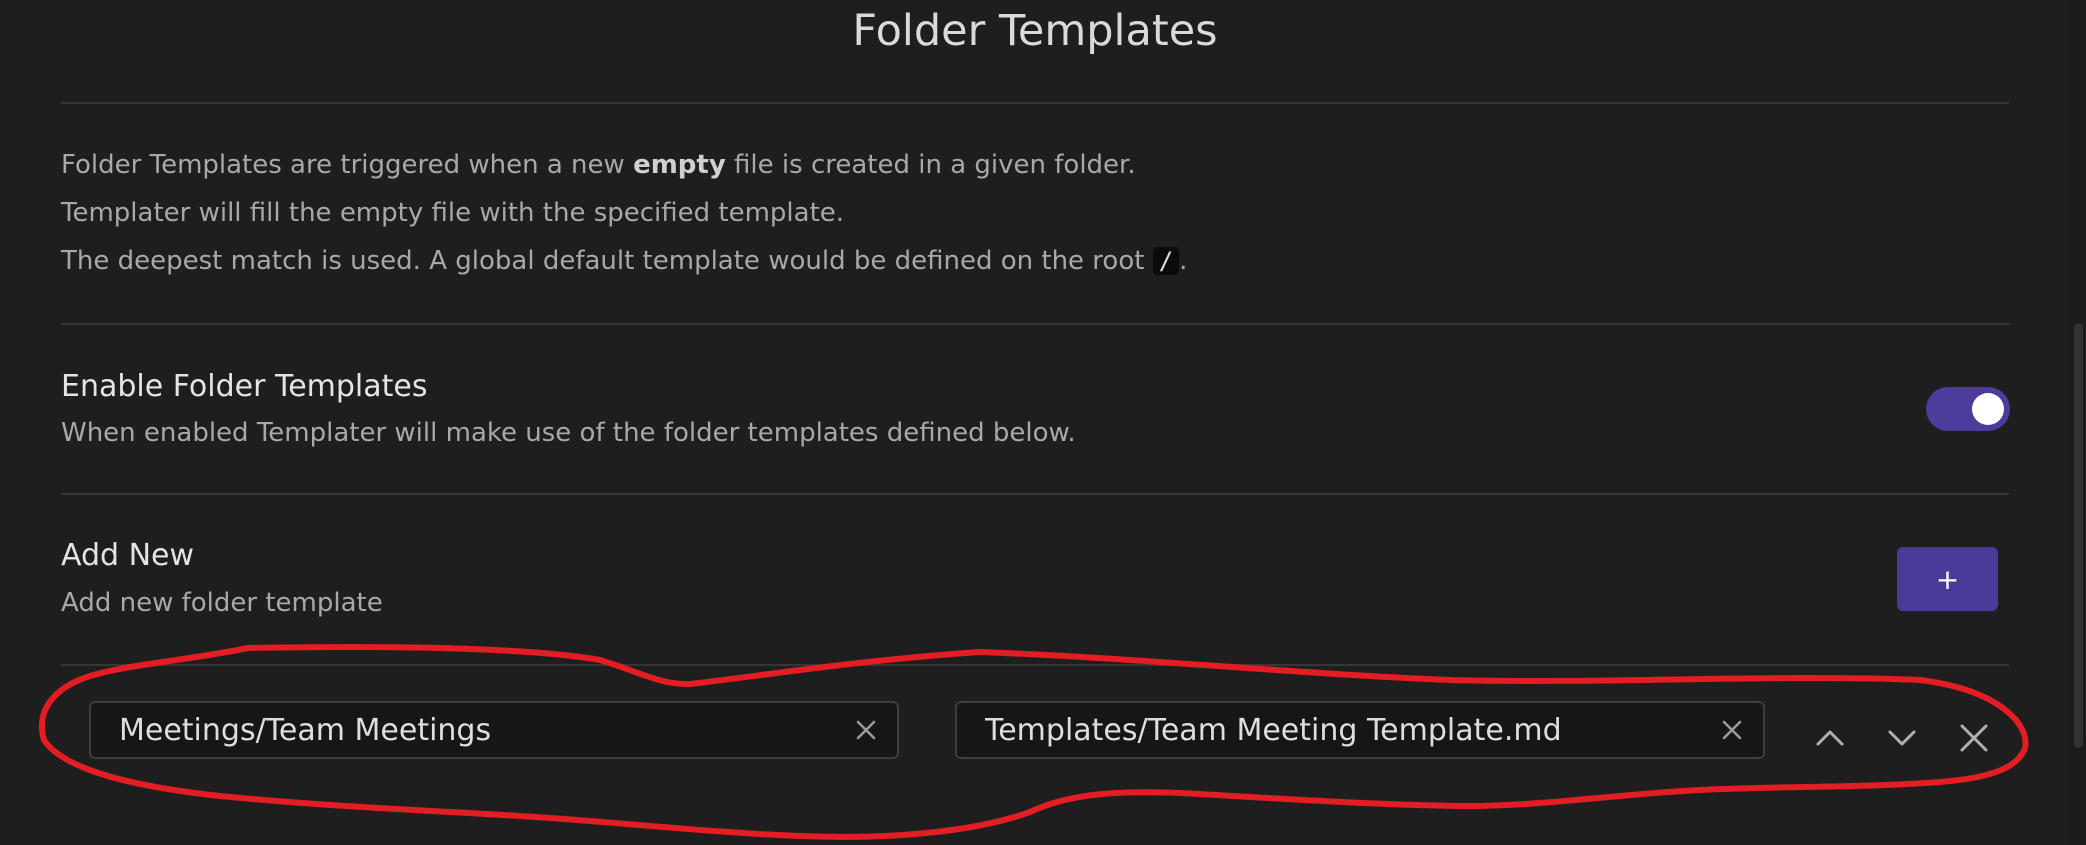 This screenshot has height=845, width=2086. Describe the element at coordinates (1947, 579) in the screenshot. I see `add-new-button: +` at that location.